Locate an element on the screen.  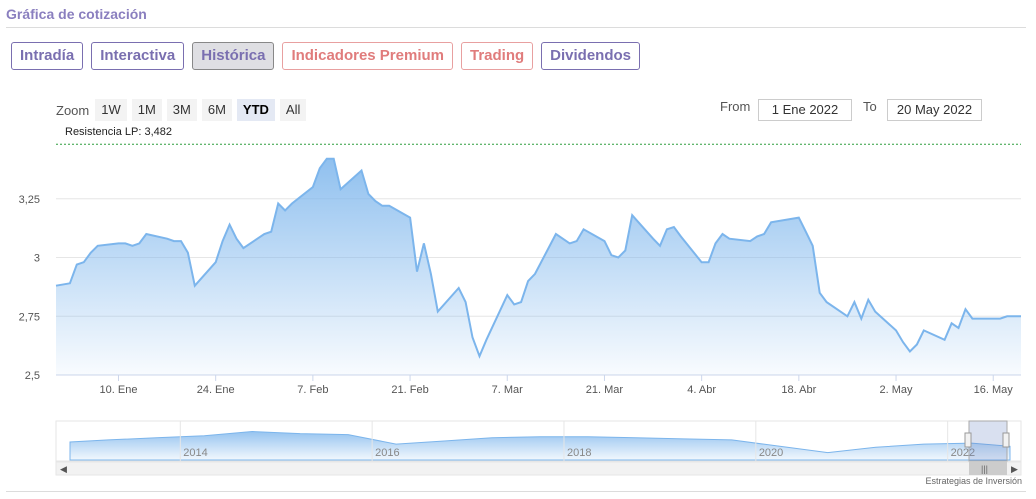
tab-historica: Histórica is located at coordinates (233, 56).